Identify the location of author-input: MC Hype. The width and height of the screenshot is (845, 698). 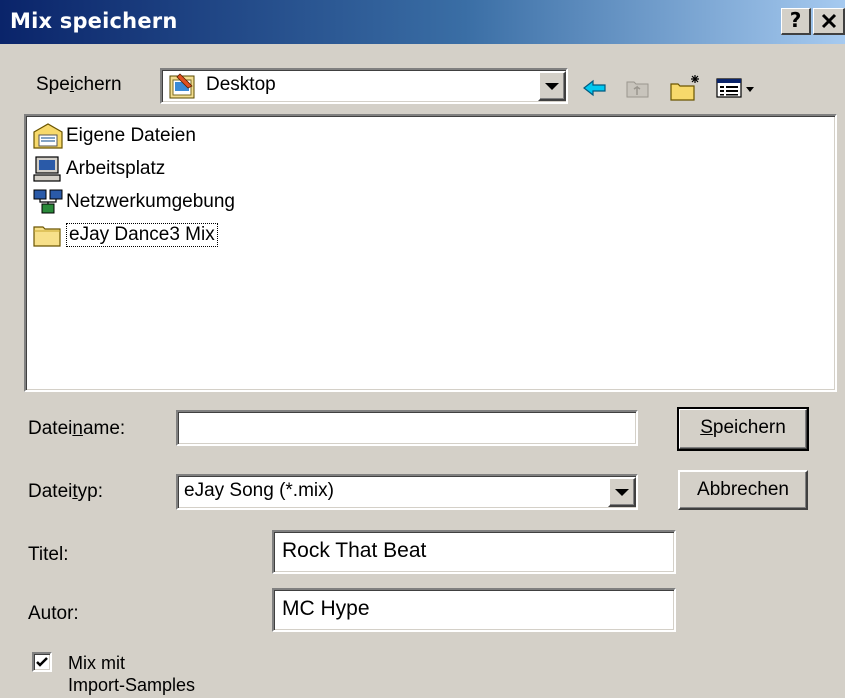
(474, 610).